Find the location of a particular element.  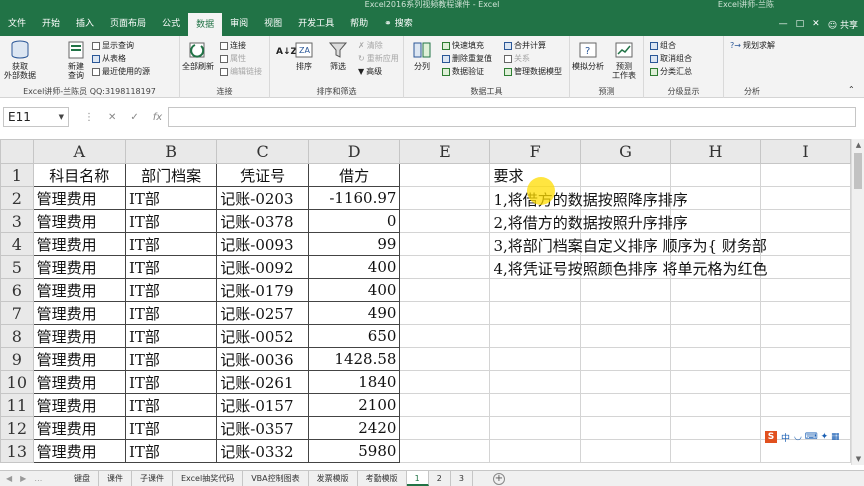

enter-icon: ✓ is located at coordinates (134, 117).